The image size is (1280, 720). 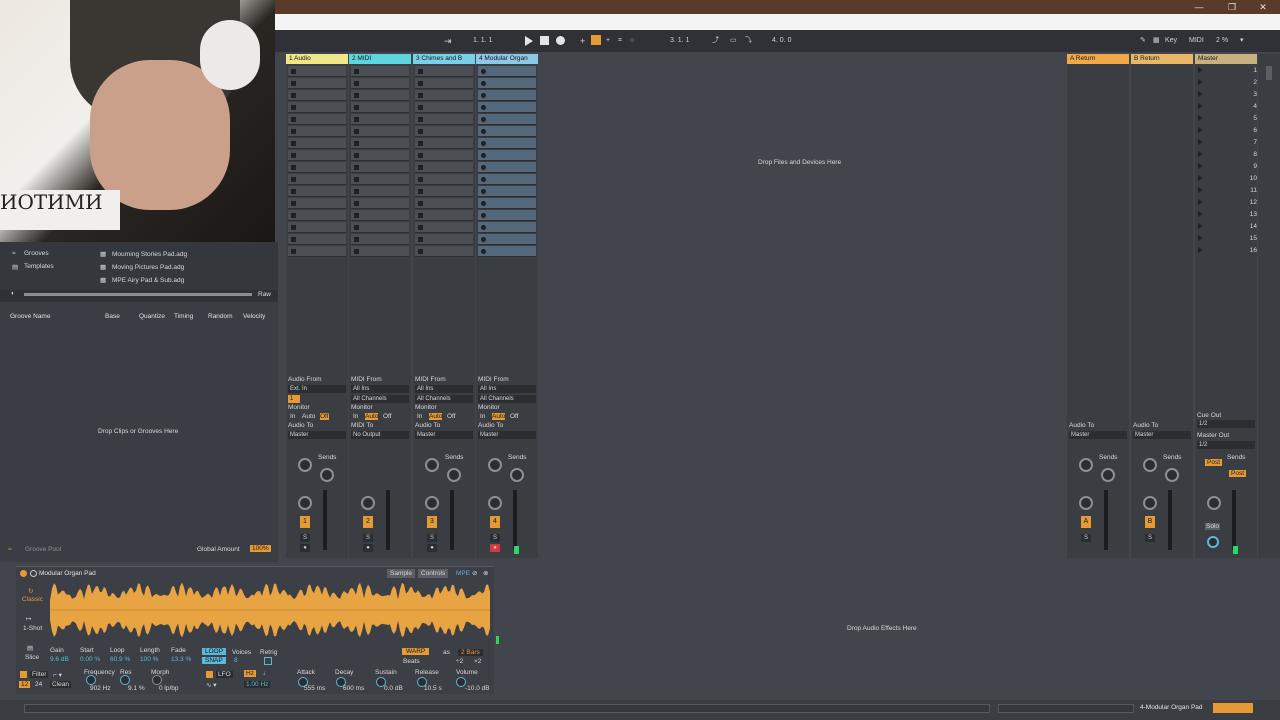 What do you see at coordinates (1250, 82) in the screenshot?
I see `scene-number: 2` at bounding box center [1250, 82].